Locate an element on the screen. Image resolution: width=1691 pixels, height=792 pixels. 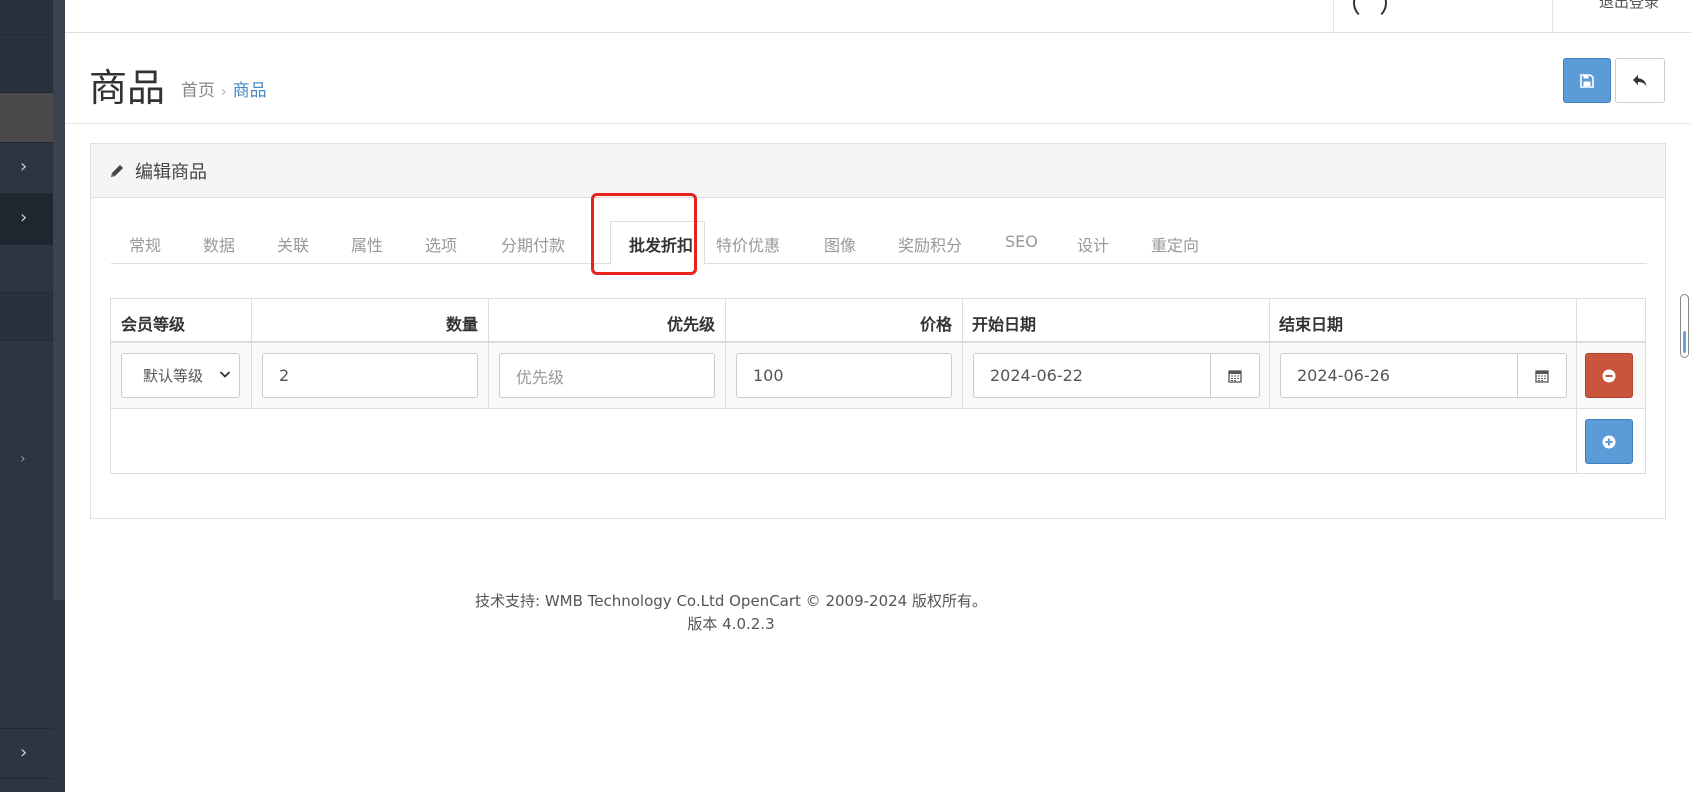
column-header-customer-group: 会员等级 is located at coordinates (153, 324).